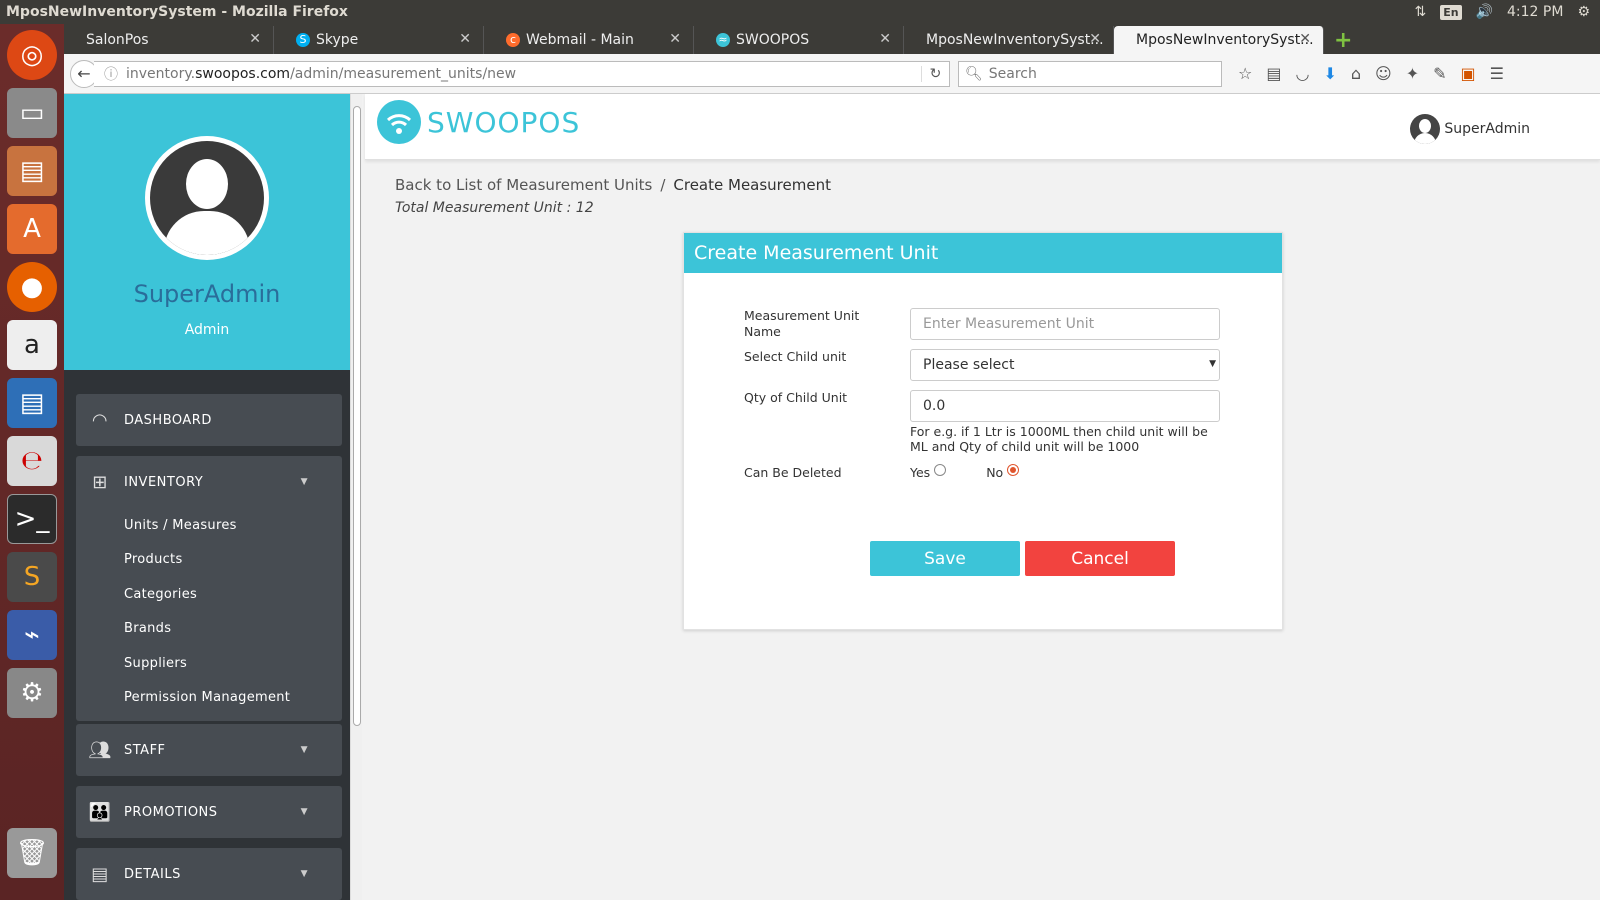 The height and width of the screenshot is (900, 1600). Describe the element at coordinates (1439, 73) in the screenshot. I see `extension-pen-icon: ✎` at that location.